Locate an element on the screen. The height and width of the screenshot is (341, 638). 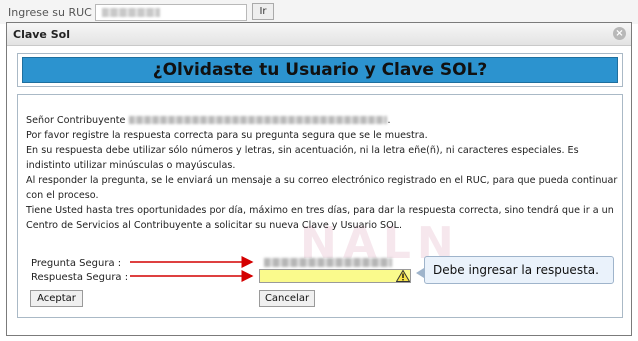
annotation-arrows is located at coordinates (192, 269).